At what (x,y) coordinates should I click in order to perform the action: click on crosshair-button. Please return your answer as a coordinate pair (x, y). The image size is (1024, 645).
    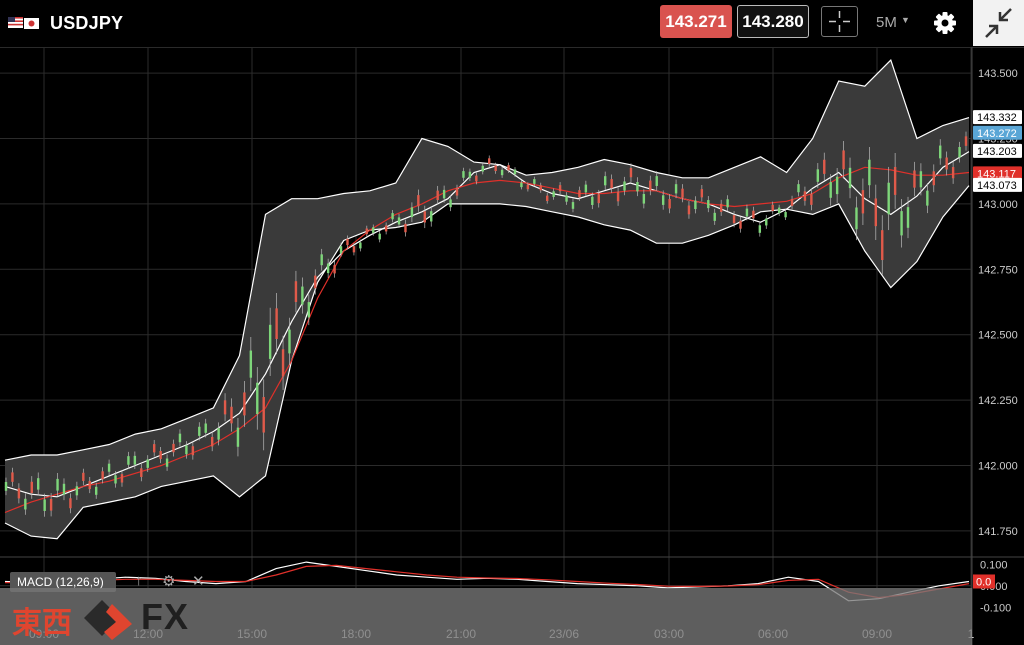
    Looking at the image, I should click on (839, 21).